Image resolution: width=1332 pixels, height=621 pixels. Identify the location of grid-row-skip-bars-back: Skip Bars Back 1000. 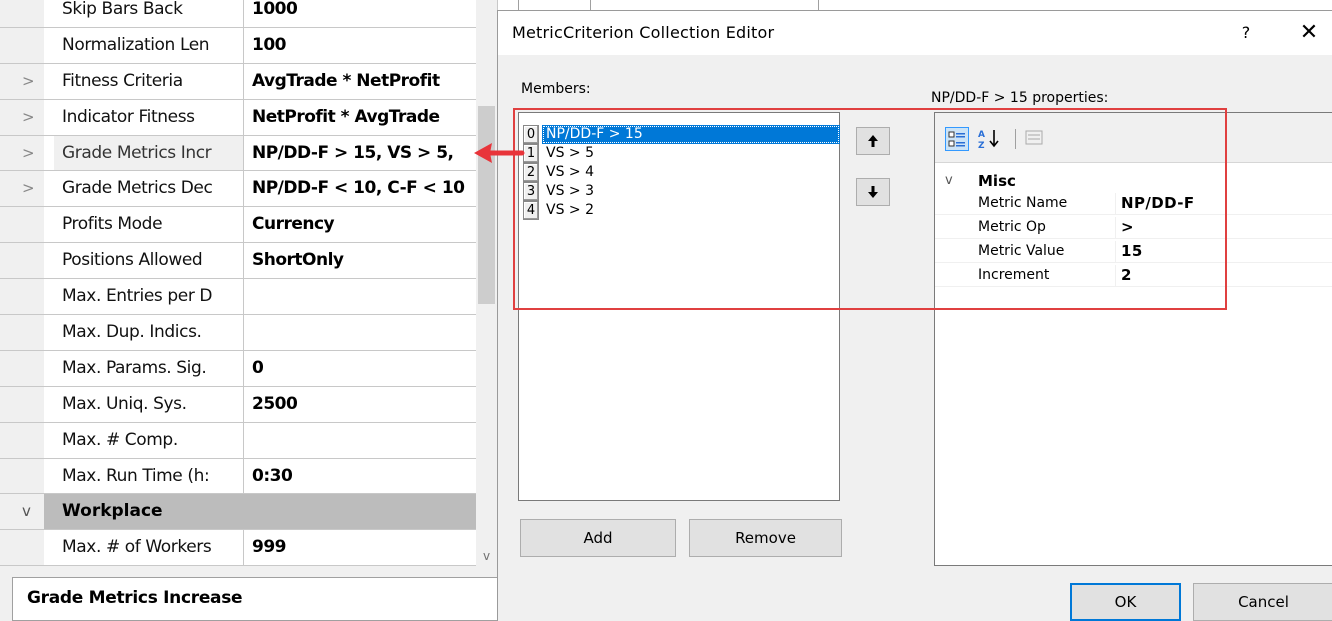
(238, 14).